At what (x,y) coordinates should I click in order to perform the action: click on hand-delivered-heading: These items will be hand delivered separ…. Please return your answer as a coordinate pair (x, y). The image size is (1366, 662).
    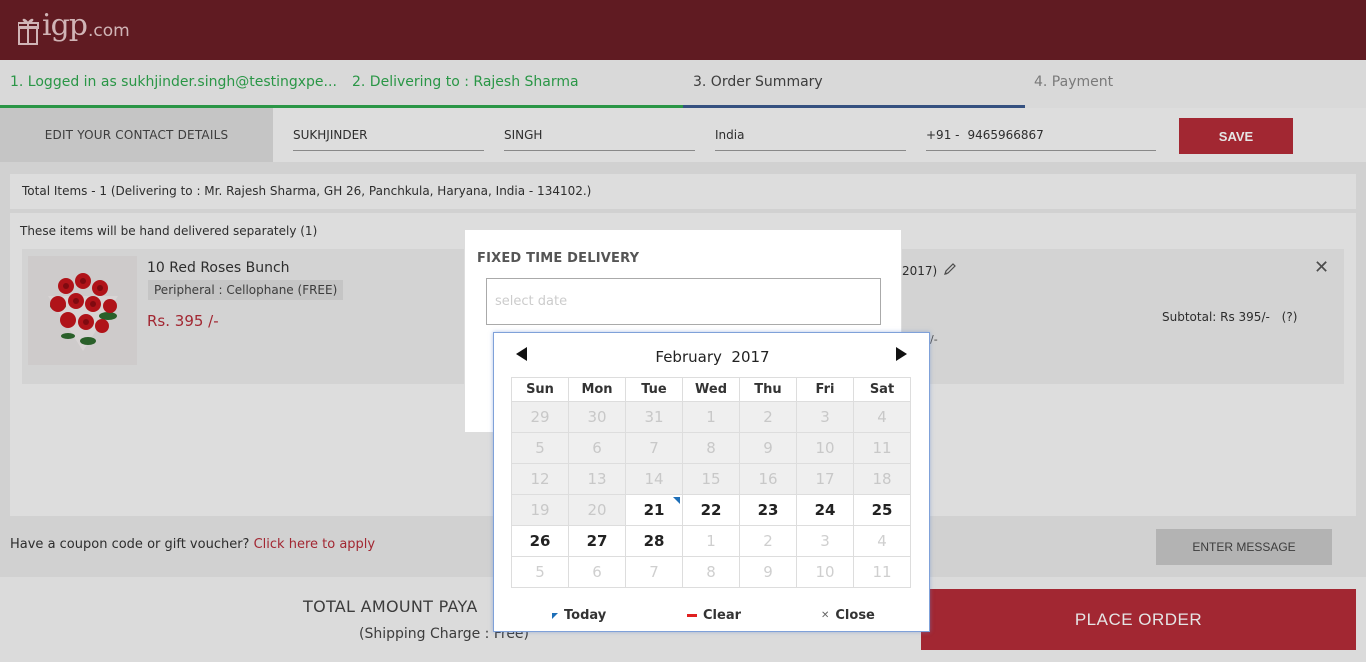
    Looking at the image, I should click on (169, 231).